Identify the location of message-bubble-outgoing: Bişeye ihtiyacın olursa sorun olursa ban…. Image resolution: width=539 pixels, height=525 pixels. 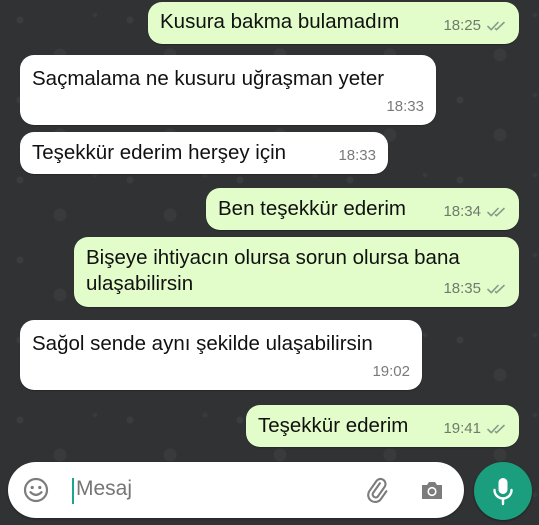
(296, 272).